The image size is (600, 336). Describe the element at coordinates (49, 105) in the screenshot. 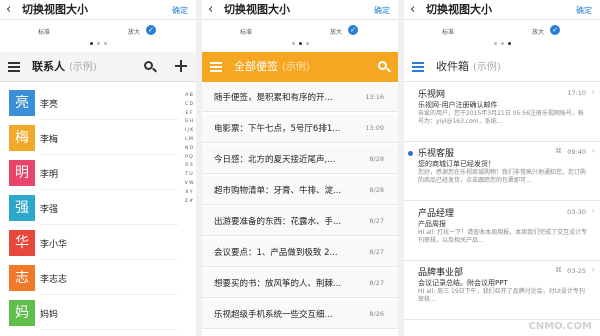

I see `contact-name: 李亮` at that location.